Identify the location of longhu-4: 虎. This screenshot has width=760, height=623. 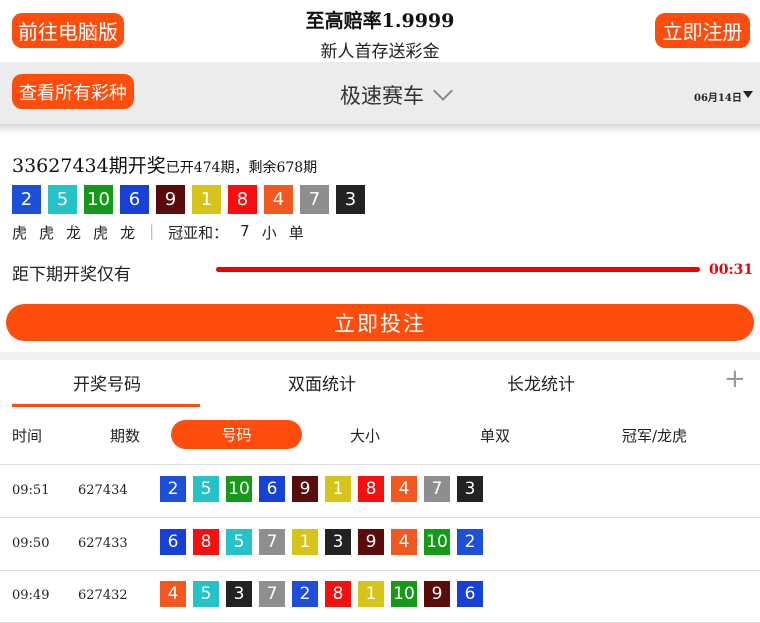
(101, 233).